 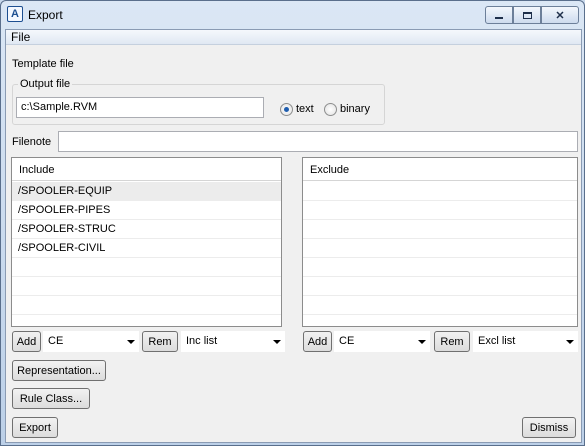 I want to click on radio-text, so click(x=286, y=109).